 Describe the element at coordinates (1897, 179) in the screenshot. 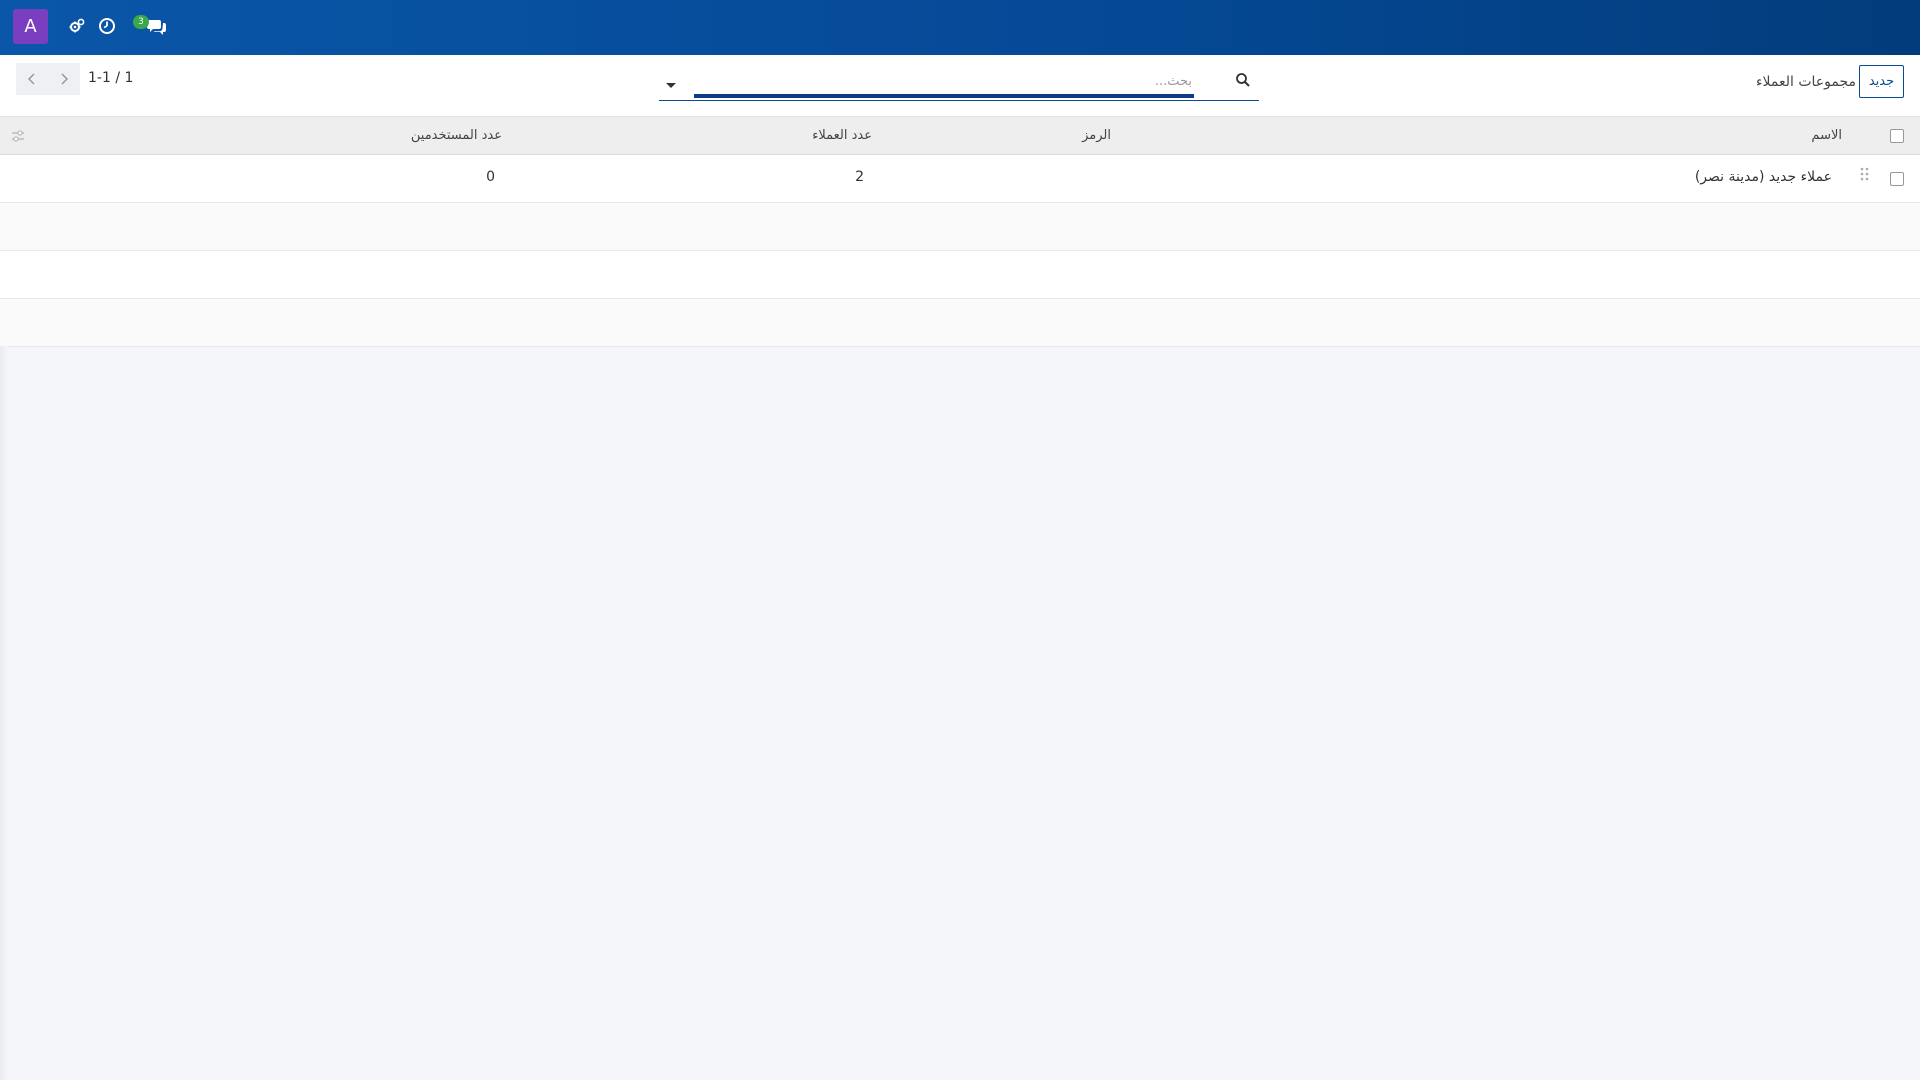

I see `row-checkbox` at that location.